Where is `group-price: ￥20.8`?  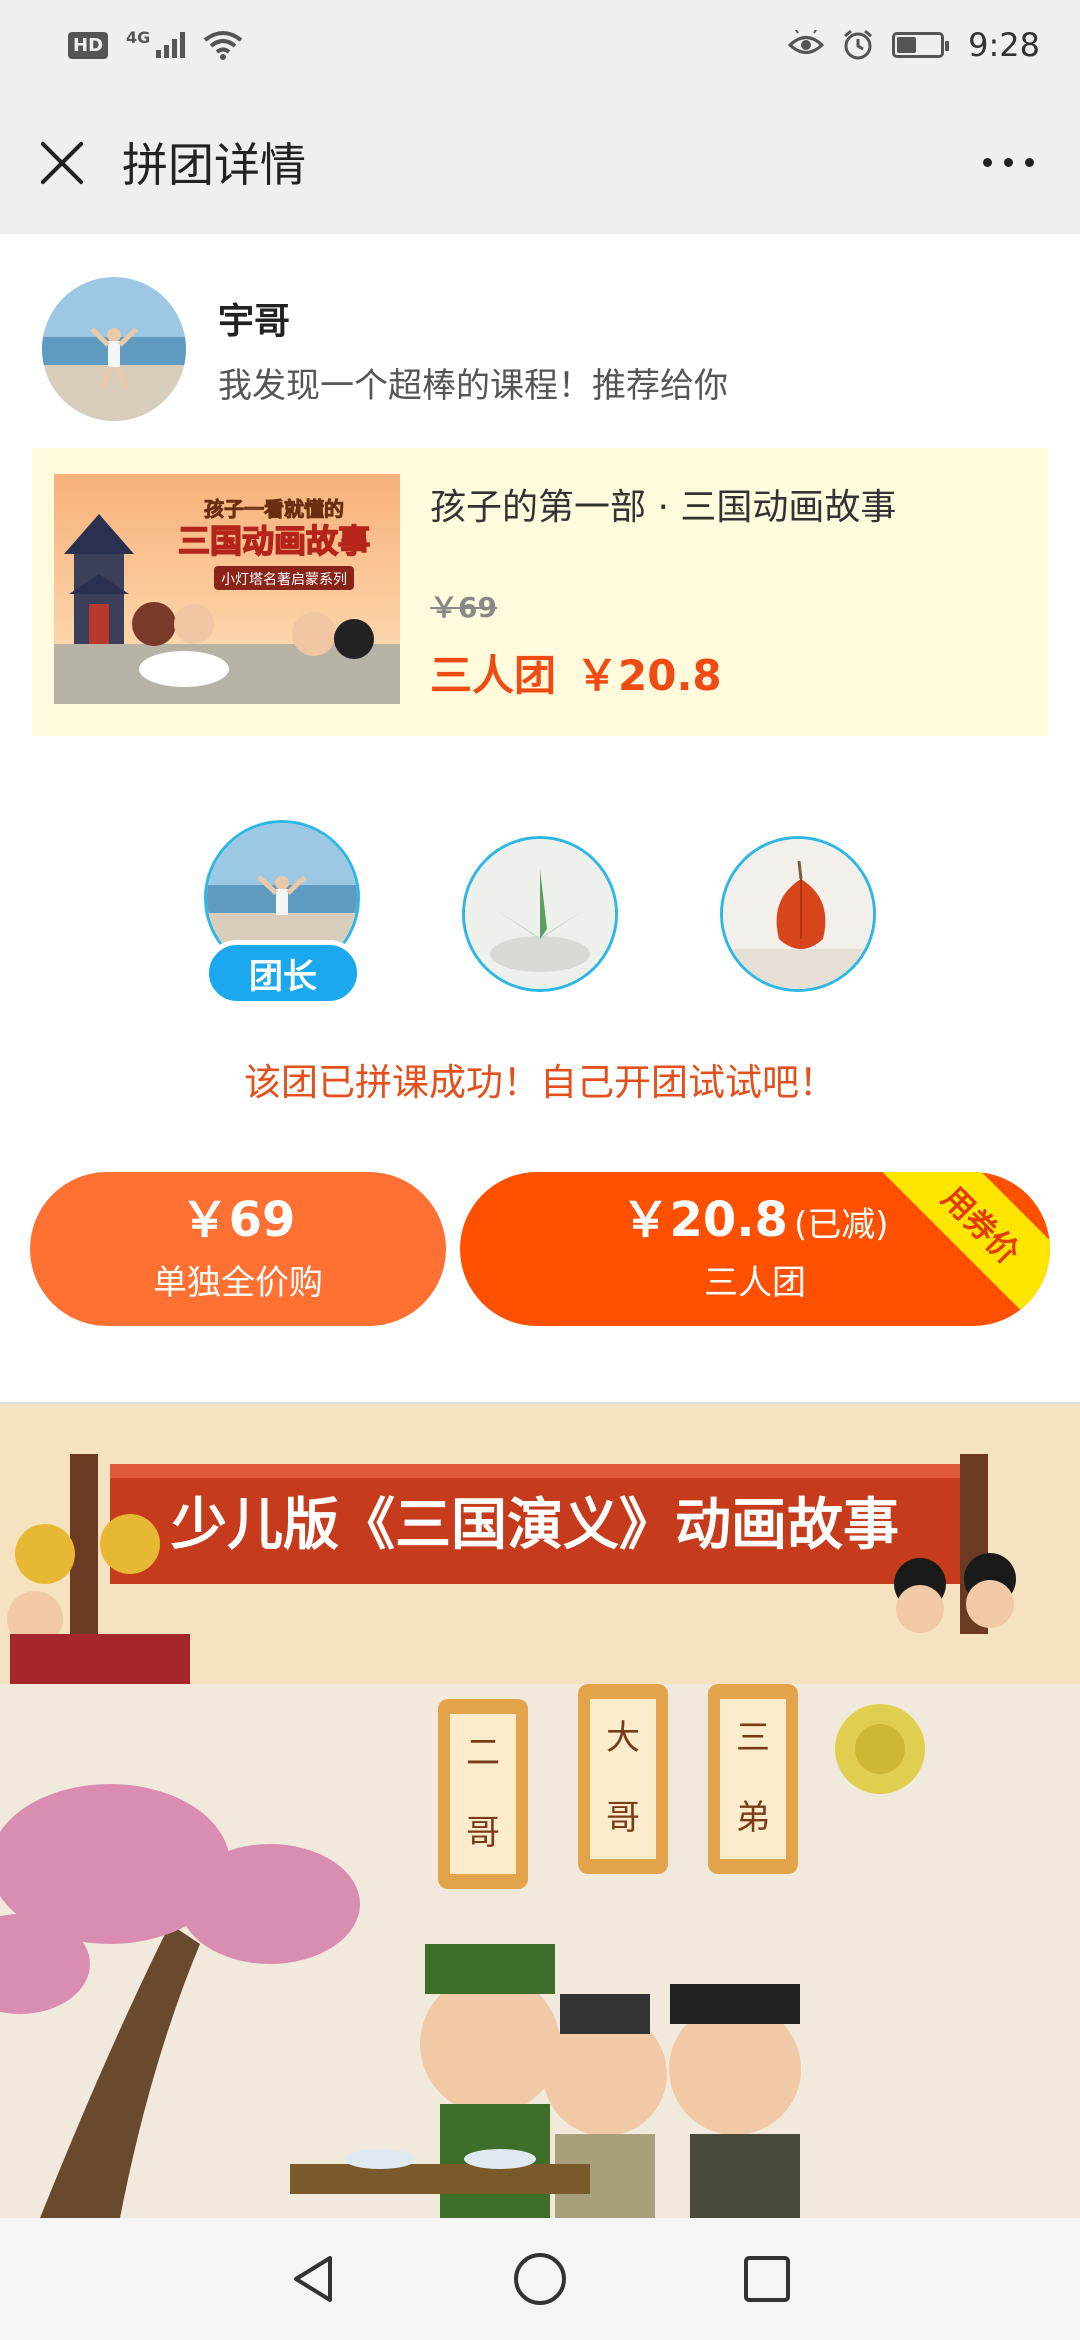 group-price: ￥20.8 is located at coordinates (704, 1220).